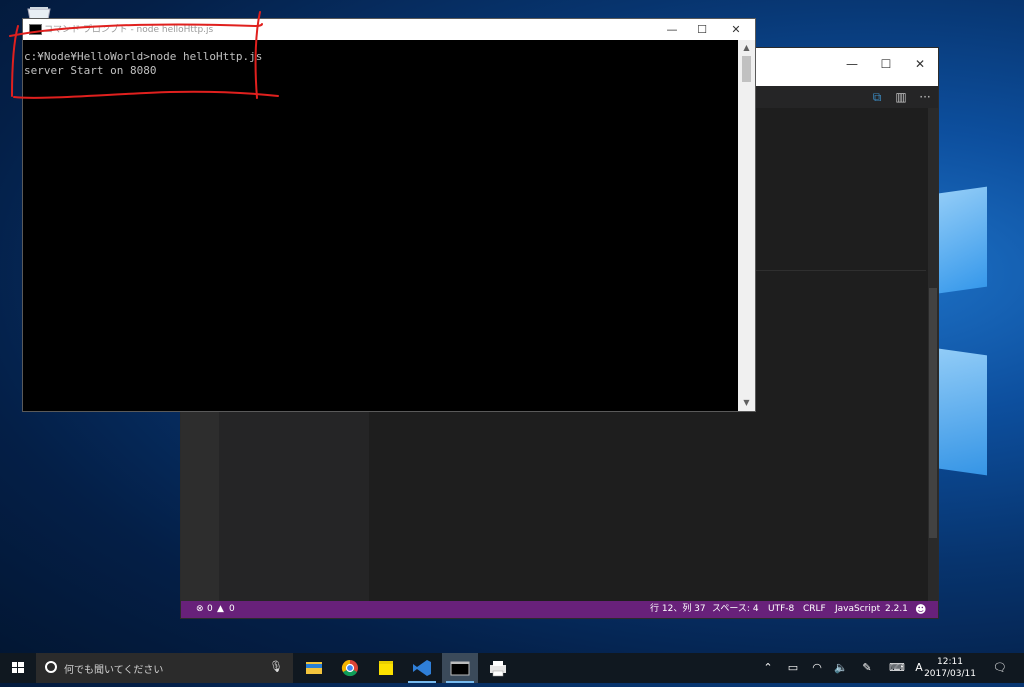 This screenshot has width=1024, height=687. What do you see at coordinates (841, 668) in the screenshot?
I see `volume-icon: 🔈` at bounding box center [841, 668].